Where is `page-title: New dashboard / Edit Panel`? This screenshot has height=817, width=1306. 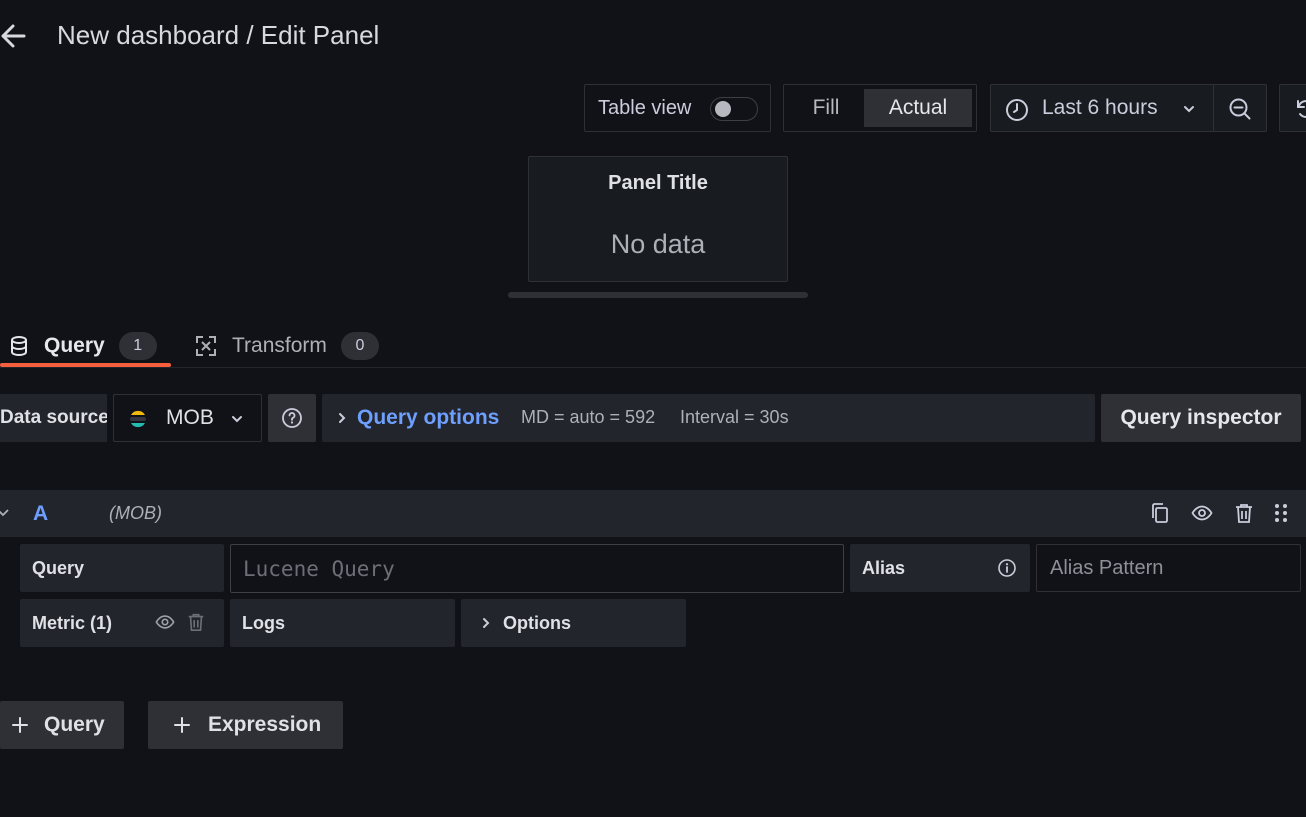
page-title: New dashboard / Edit Panel is located at coordinates (218, 35).